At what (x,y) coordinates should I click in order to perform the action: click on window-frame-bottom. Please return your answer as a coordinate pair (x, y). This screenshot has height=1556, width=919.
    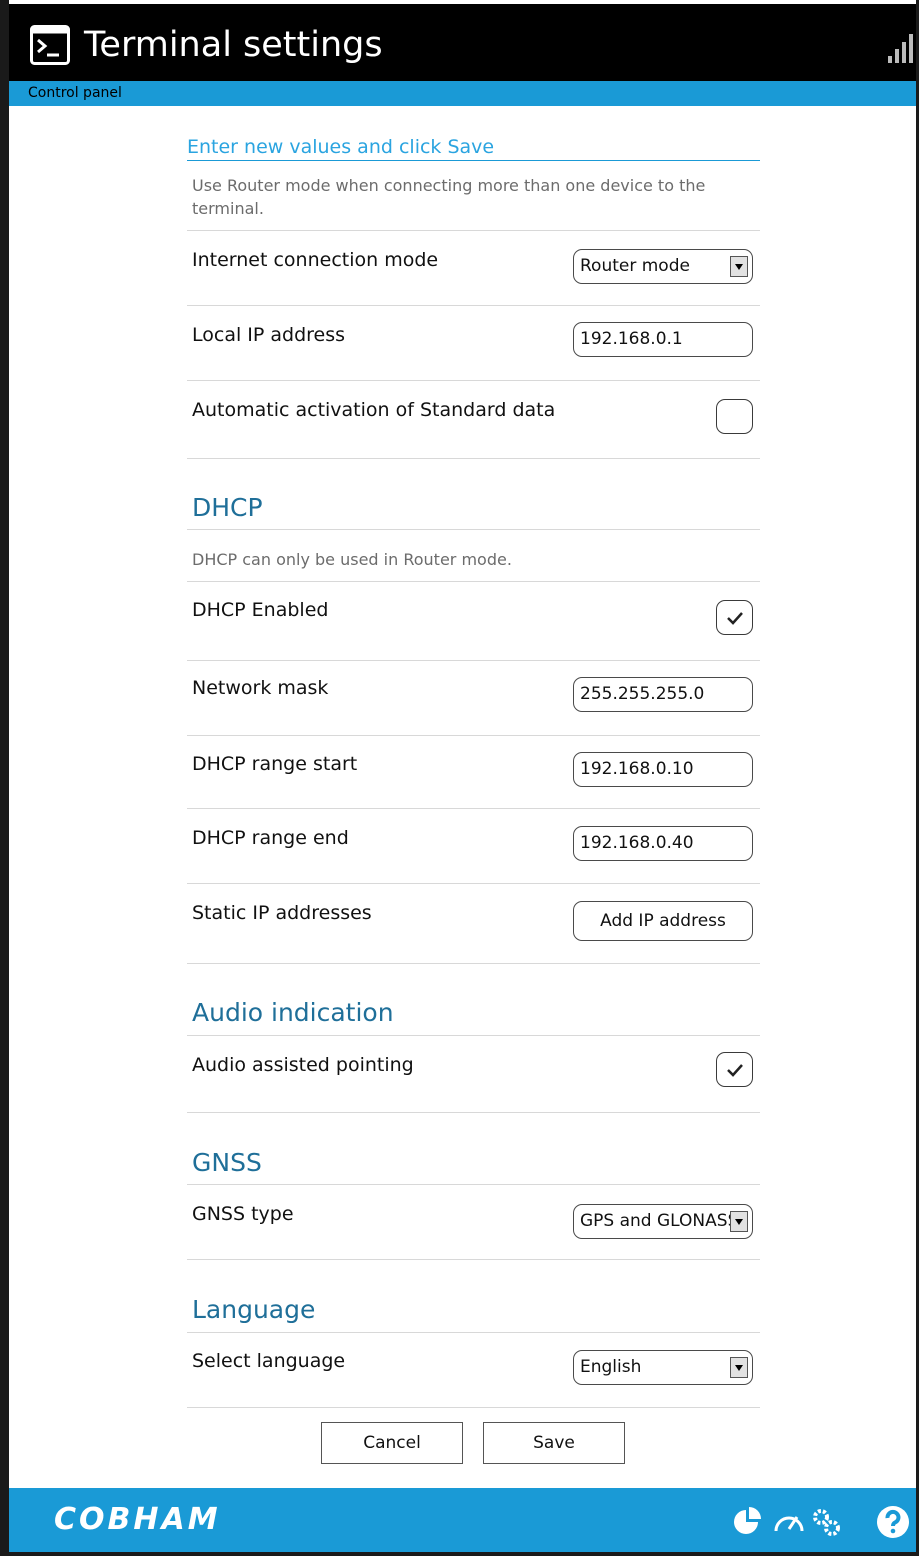
    Looking at the image, I should click on (462, 1554).